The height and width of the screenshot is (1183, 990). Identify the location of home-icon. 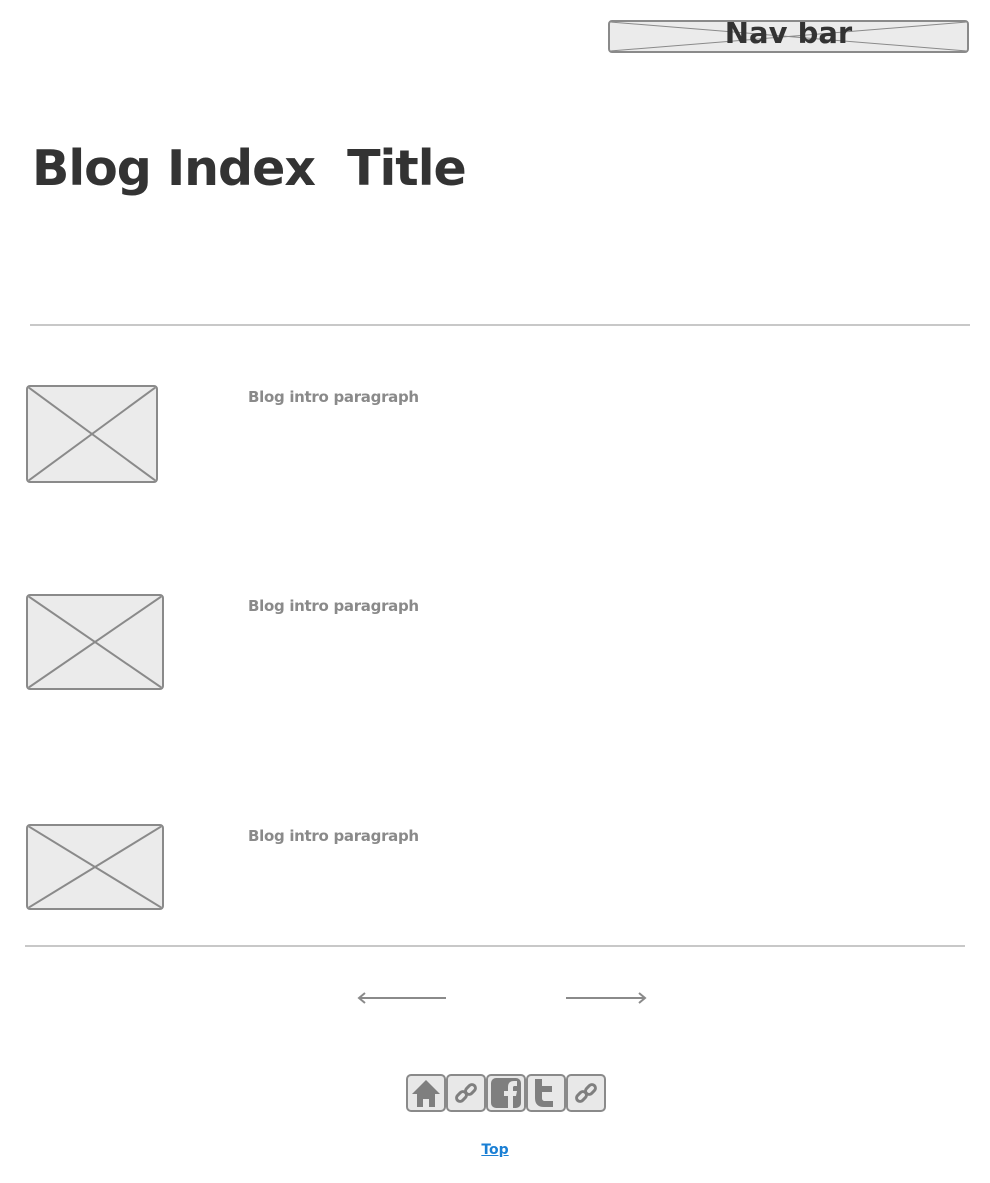
(426, 1093).